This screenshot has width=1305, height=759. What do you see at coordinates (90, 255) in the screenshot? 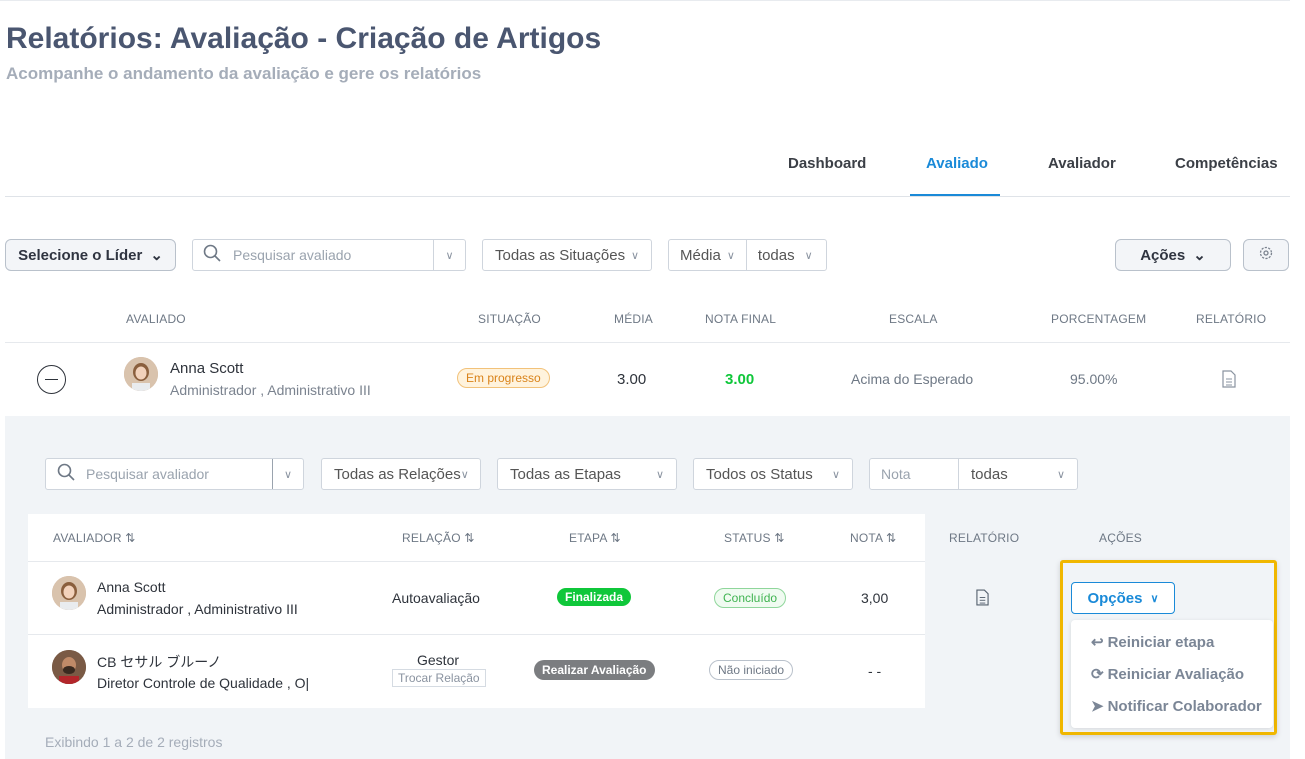
I see `leader-select: Selecione o Líder ⌄` at bounding box center [90, 255].